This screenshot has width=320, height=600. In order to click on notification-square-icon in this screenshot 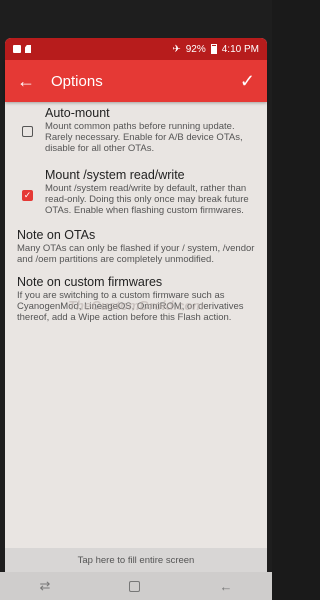, I will do `click(17, 49)`.